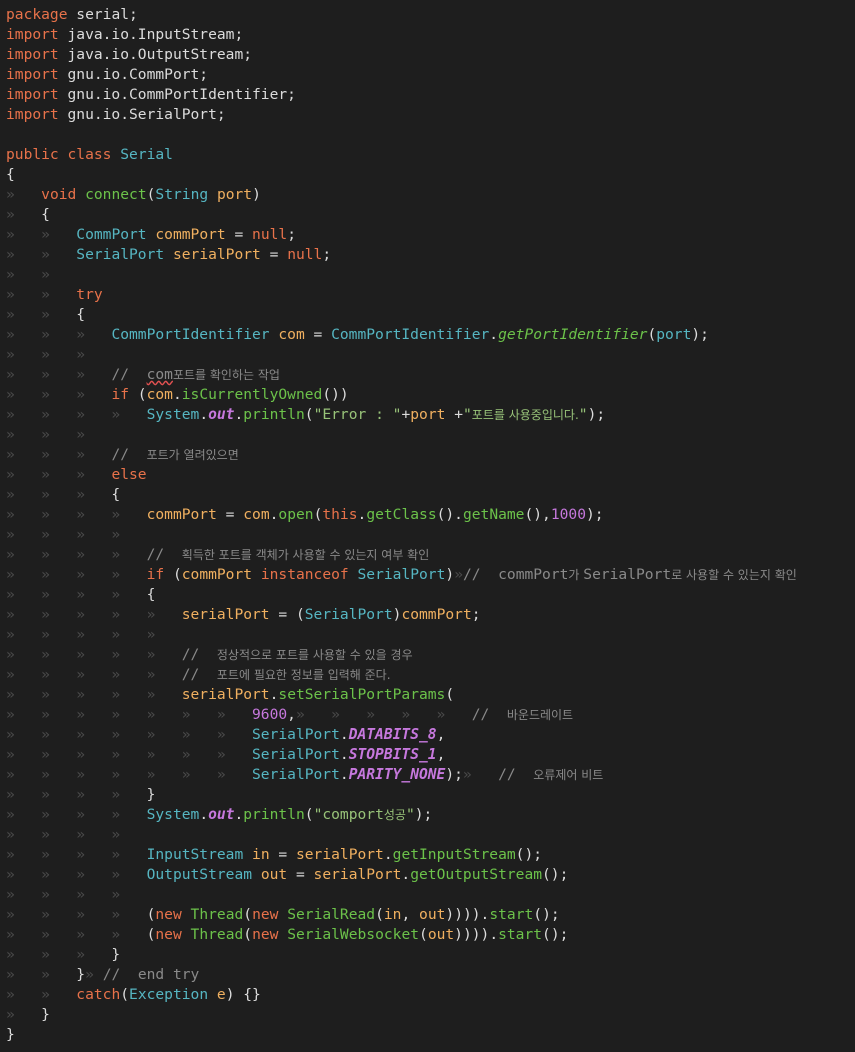  I want to click on code-line: » {, so click(28, 215).